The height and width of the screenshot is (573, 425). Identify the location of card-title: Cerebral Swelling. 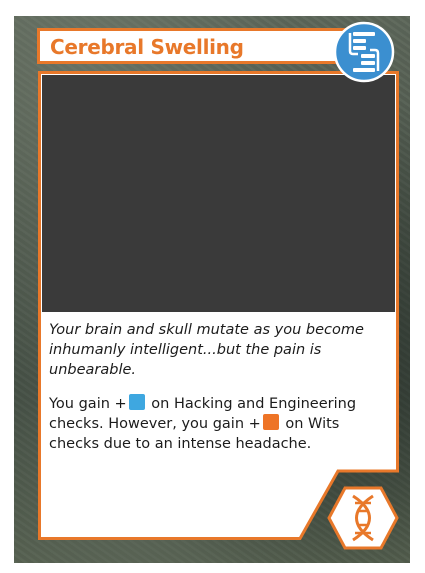
(147, 47).